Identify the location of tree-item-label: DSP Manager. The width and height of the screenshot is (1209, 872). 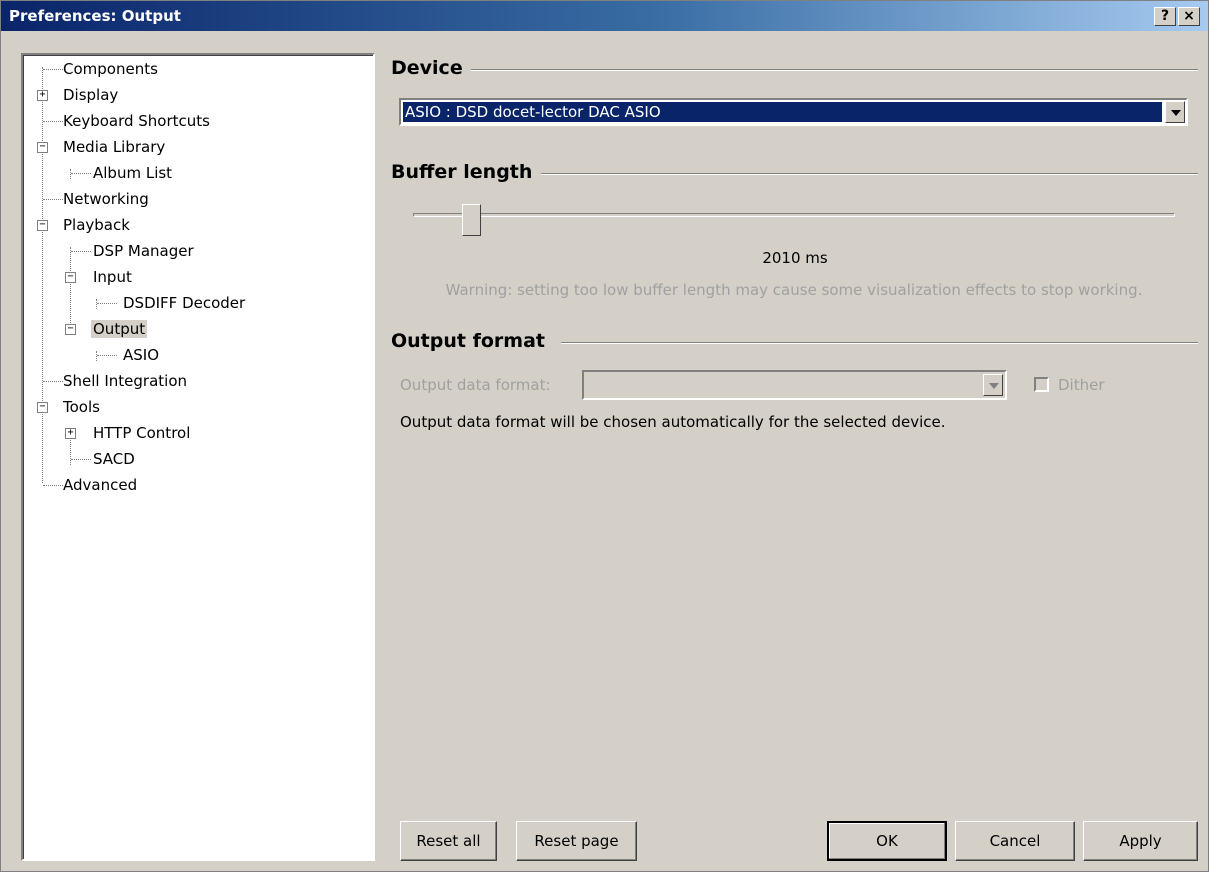
(143, 251).